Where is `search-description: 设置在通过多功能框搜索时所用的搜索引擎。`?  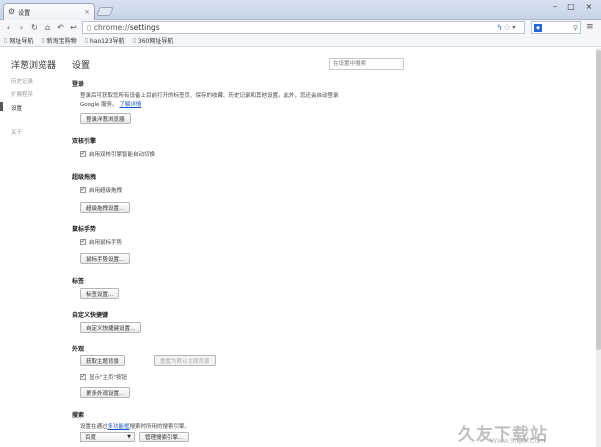 search-description: 设置在通过多功能框搜索时所用的搜索引擎。 is located at coordinates (135, 427).